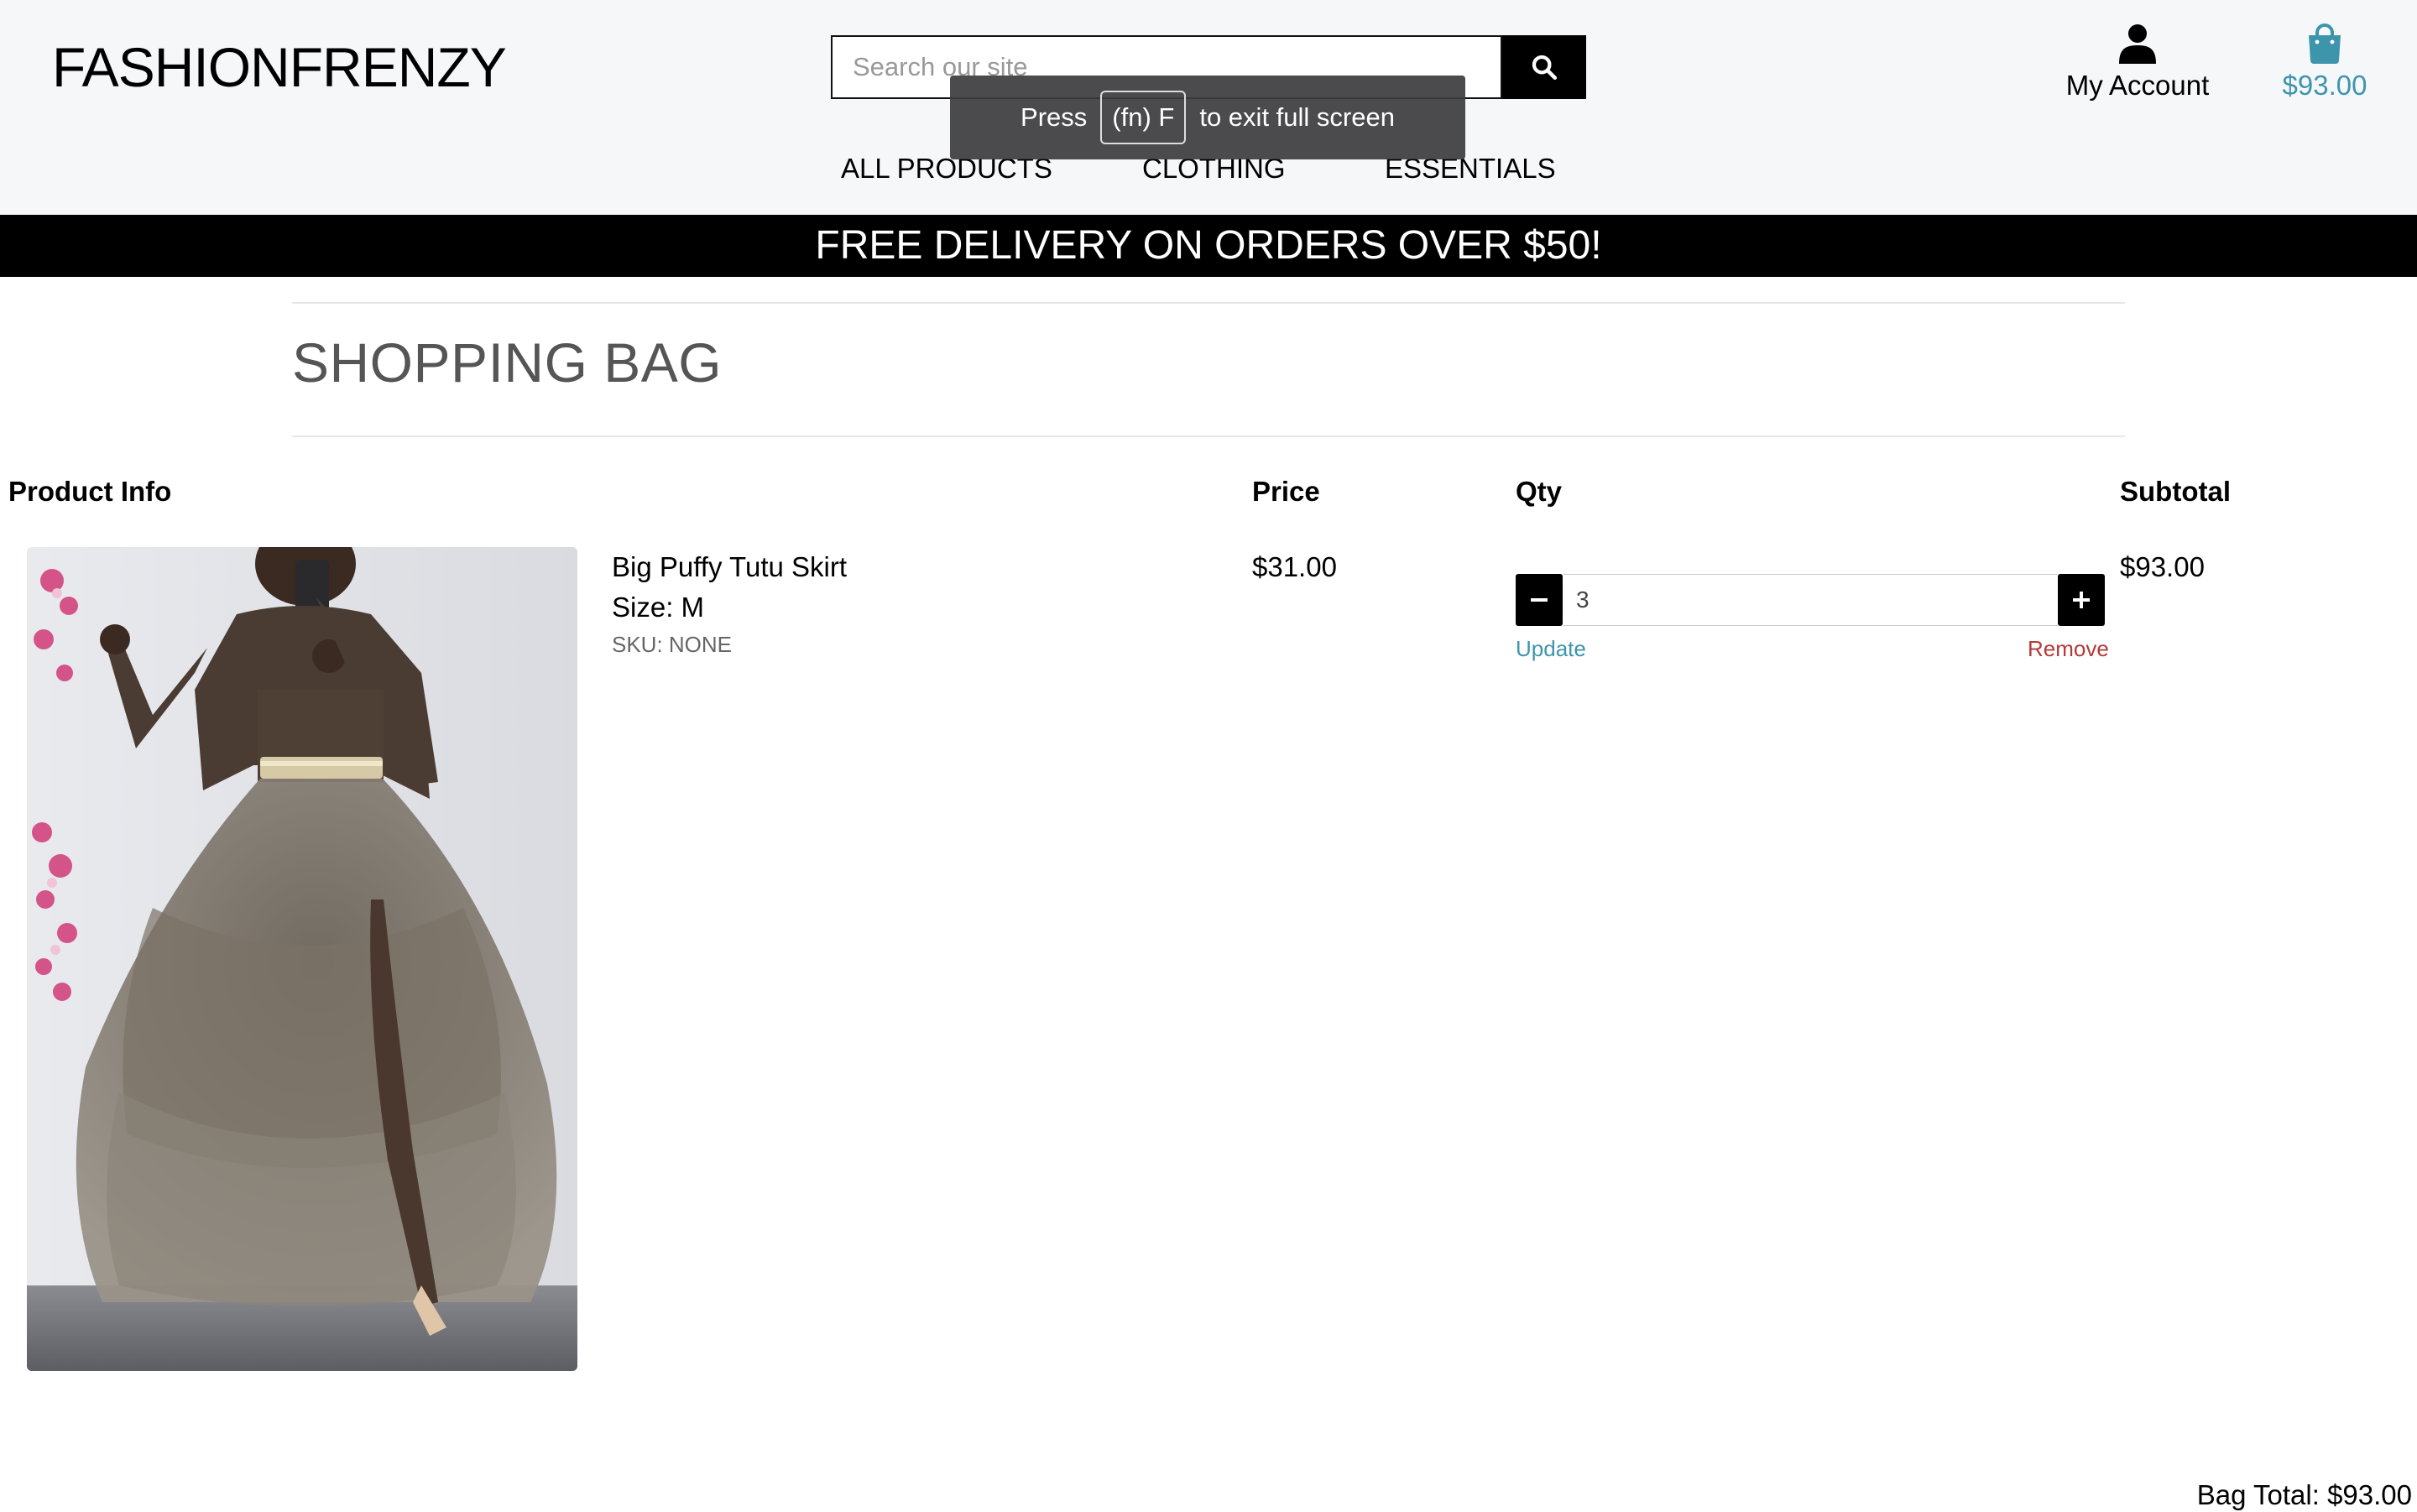  I want to click on remove-link: Remove, so click(2068, 648).